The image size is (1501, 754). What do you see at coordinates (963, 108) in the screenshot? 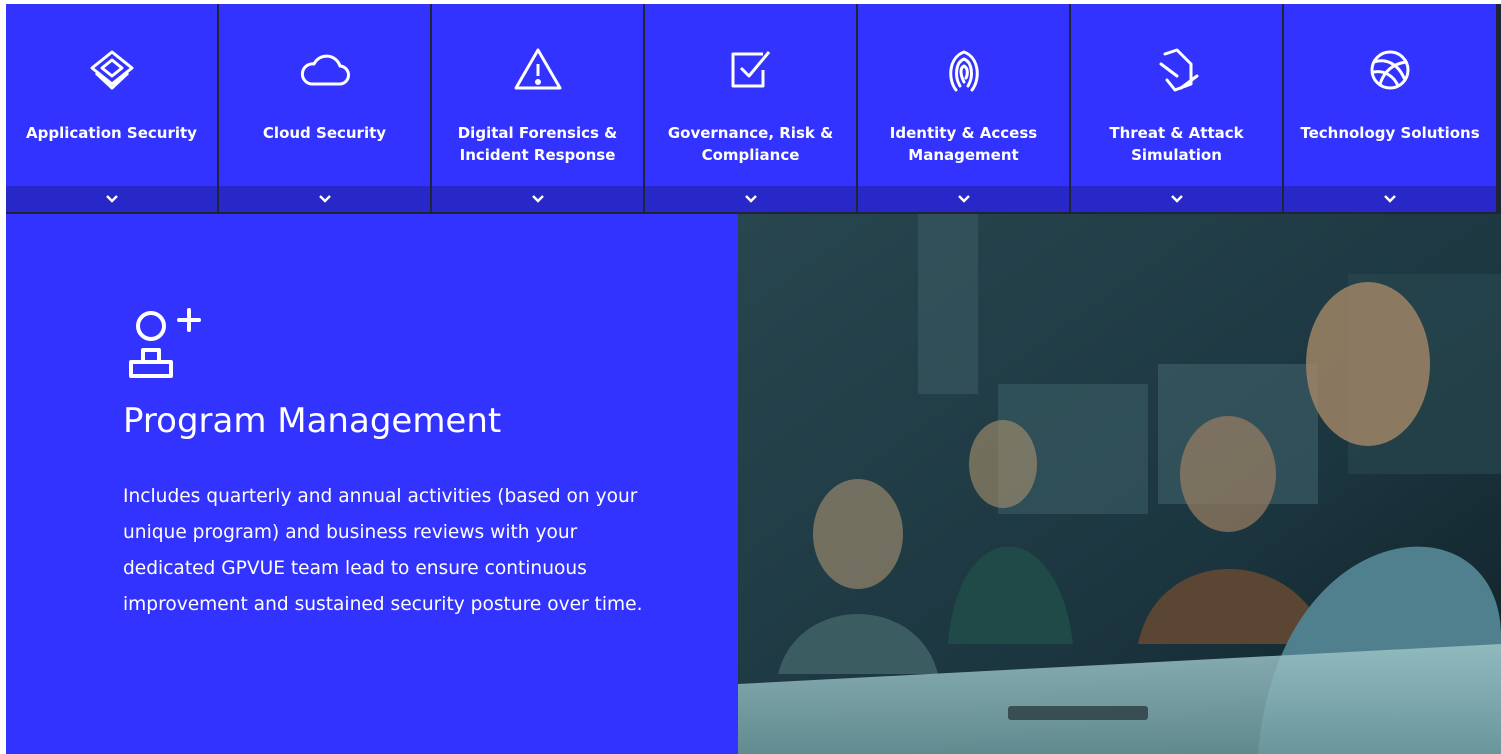
I see `tab-identity-access-management: Identity & Access Management` at bounding box center [963, 108].